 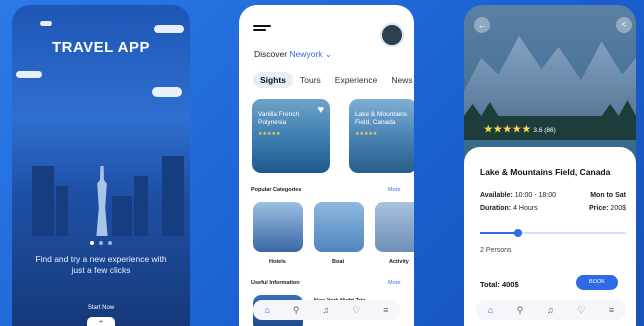 I want to click on persons-count: 2 Persons, so click(x=496, y=250).